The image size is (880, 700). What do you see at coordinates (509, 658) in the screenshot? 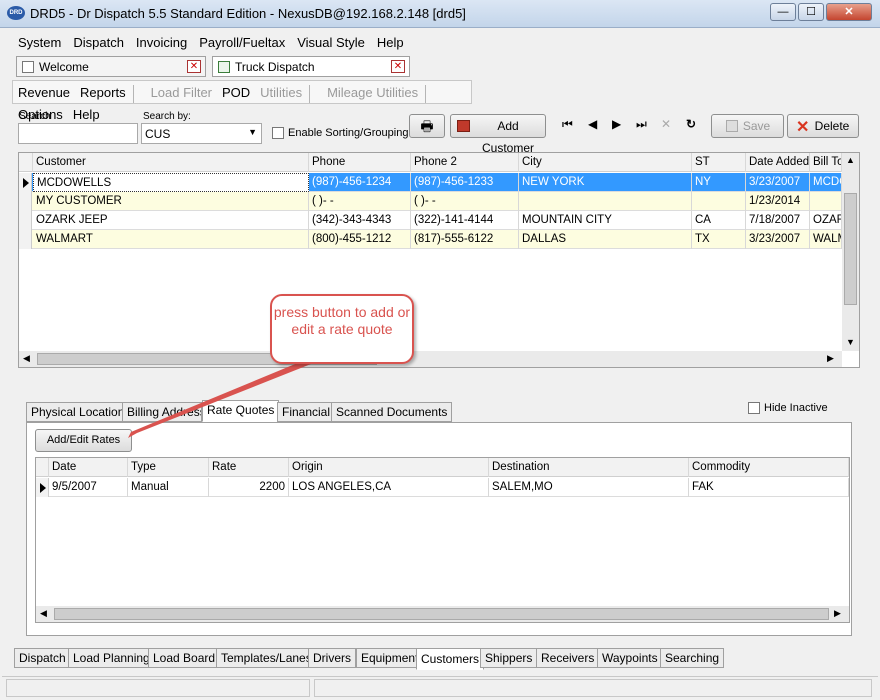
I see `tab-shippers: Shippers` at bounding box center [509, 658].